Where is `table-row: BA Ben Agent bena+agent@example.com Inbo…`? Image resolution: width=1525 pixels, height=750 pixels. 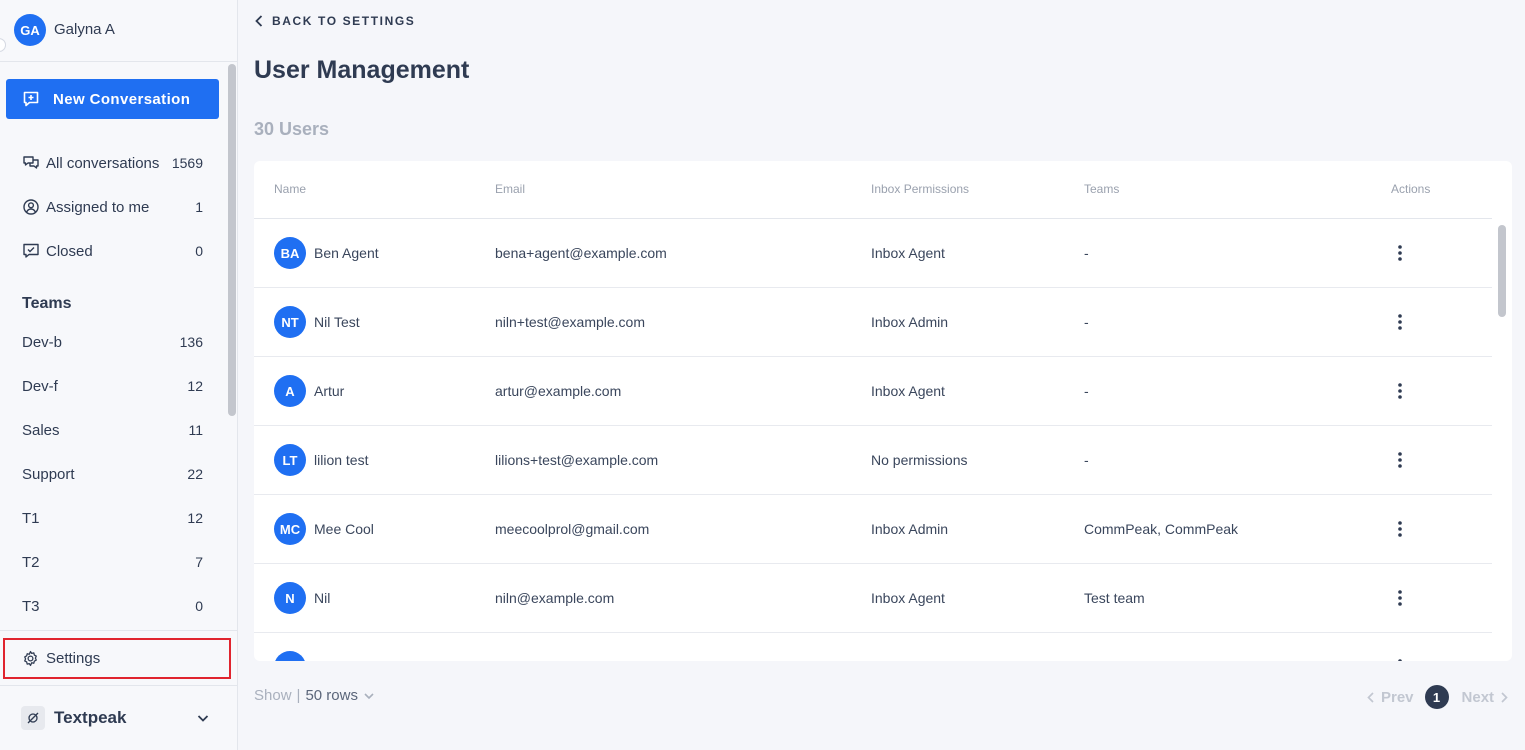
table-row: BA Ben Agent bena+agent@example.com Inbo… is located at coordinates (873, 253).